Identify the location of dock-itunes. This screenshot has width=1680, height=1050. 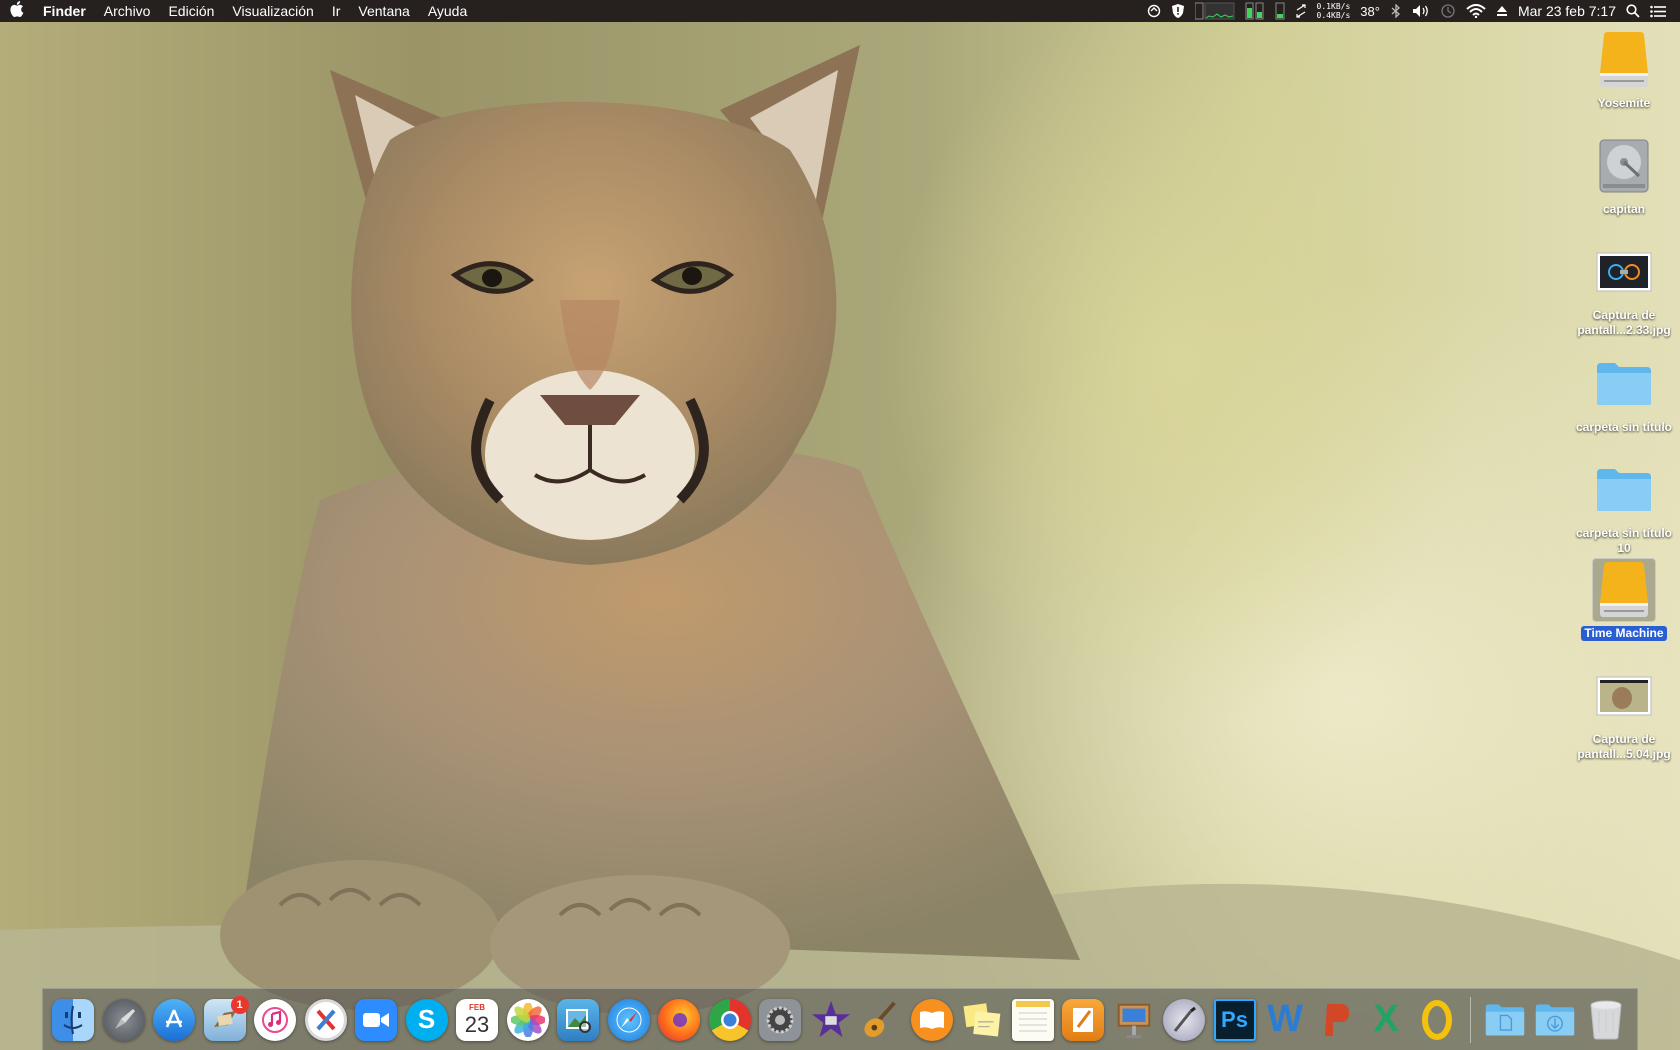
(275, 1020).